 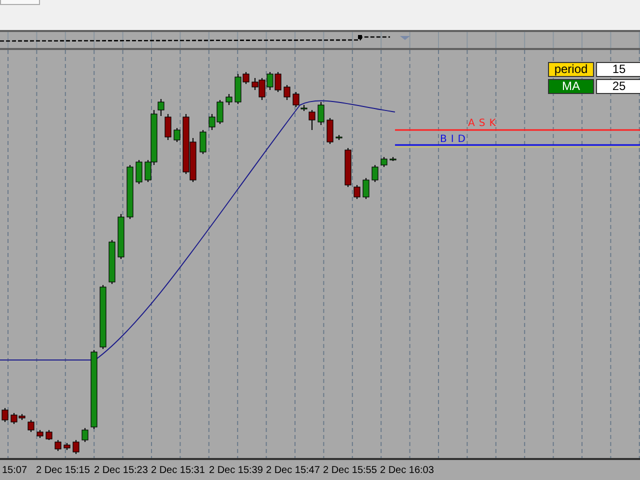 I want to click on time-axis-label: 2 Dec 15:39, so click(x=236, y=470).